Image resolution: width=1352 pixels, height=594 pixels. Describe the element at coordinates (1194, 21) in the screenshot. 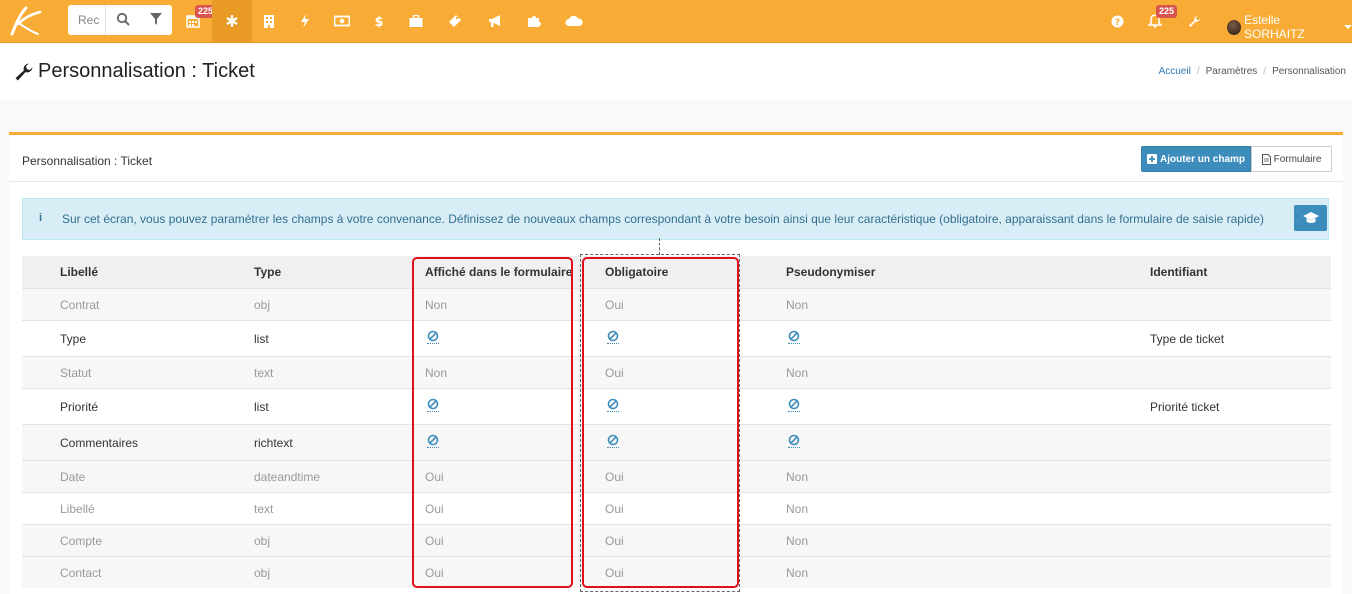

I see `wrench-icon` at that location.